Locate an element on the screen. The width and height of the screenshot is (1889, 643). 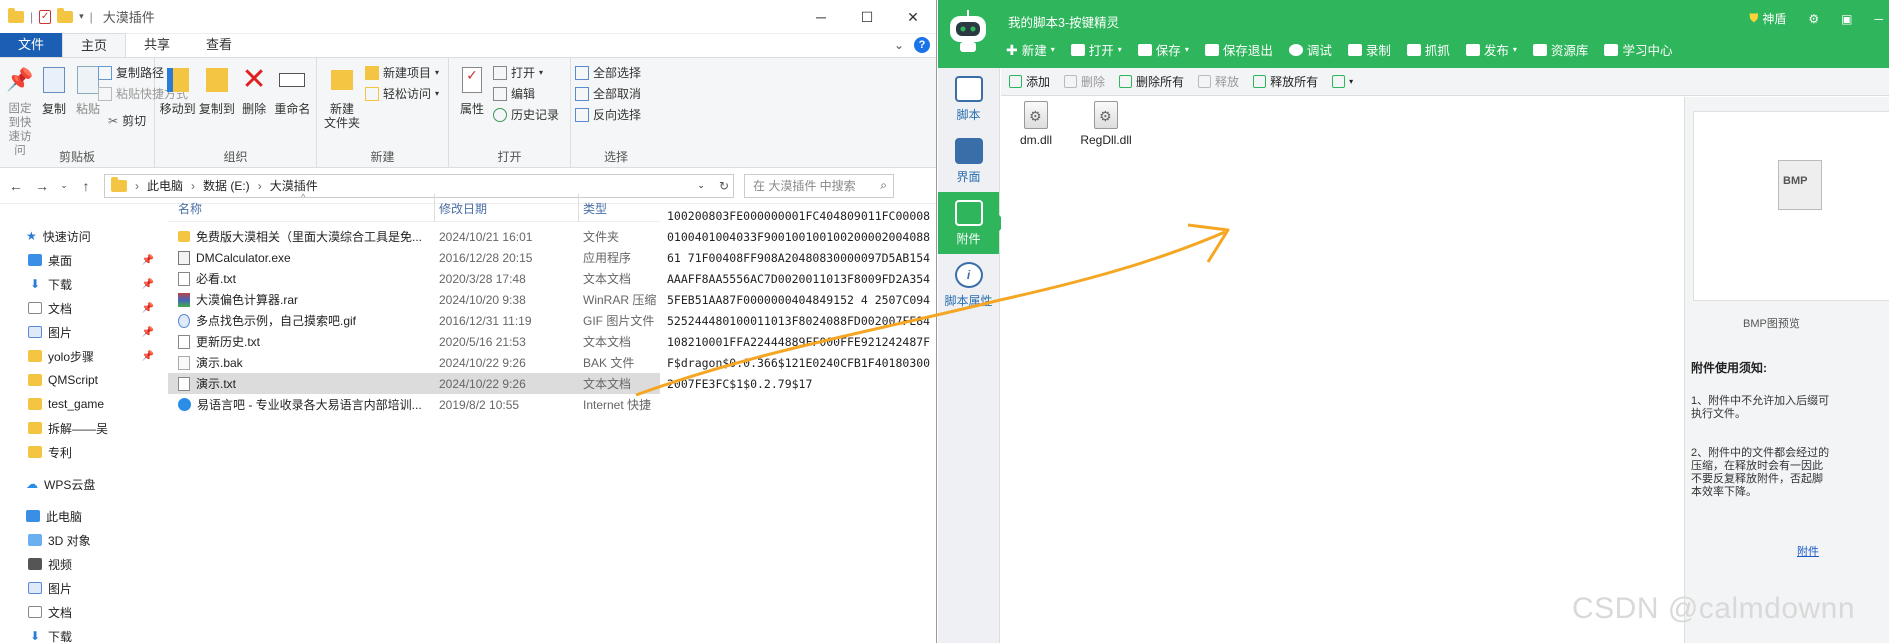
file-row: 演示.bak 2024/10/22 9:26 BAK 文件 is located at coordinates (414, 362).